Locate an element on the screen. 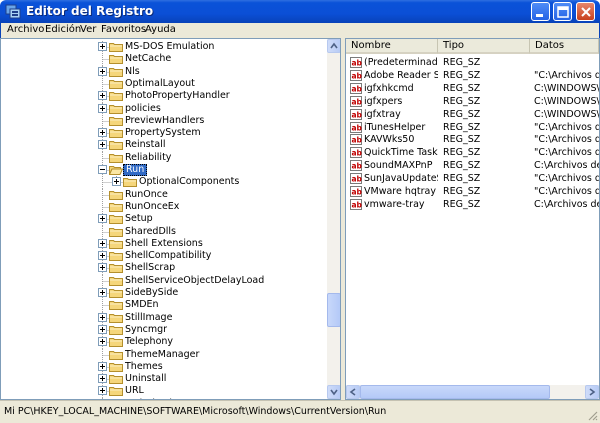 This screenshot has width=600, height=423. tree-item: Telephony is located at coordinates (164, 343).